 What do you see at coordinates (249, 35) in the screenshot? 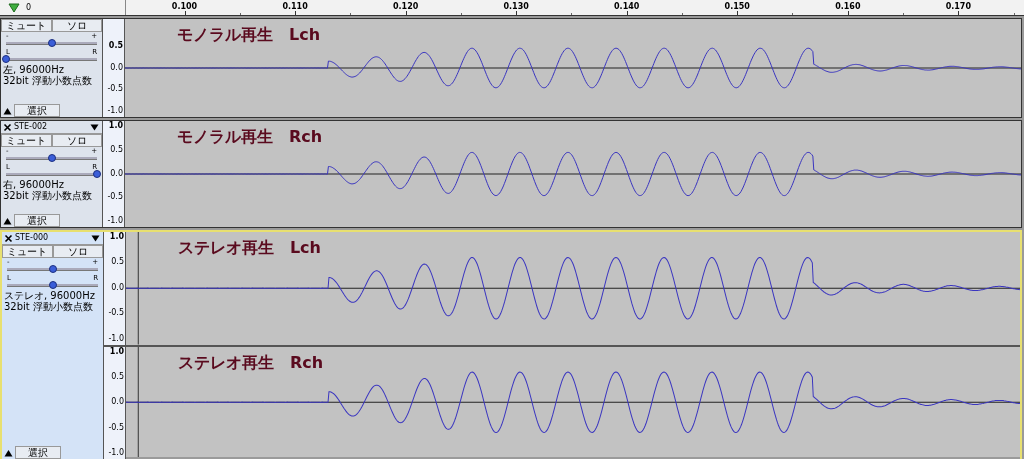
I see `channel-label: モノラル再生 Lch` at bounding box center [249, 35].